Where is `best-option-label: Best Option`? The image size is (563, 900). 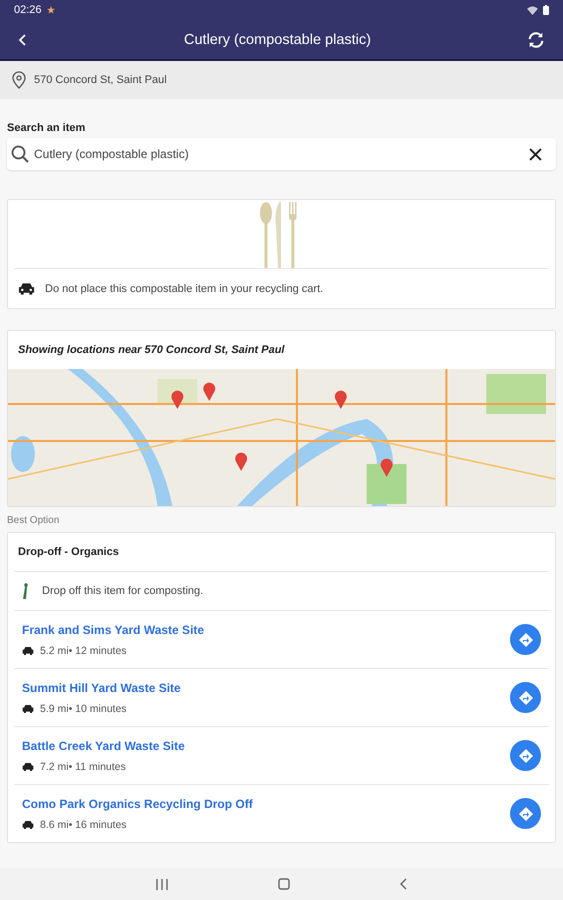 best-option-label: Best Option is located at coordinates (33, 520).